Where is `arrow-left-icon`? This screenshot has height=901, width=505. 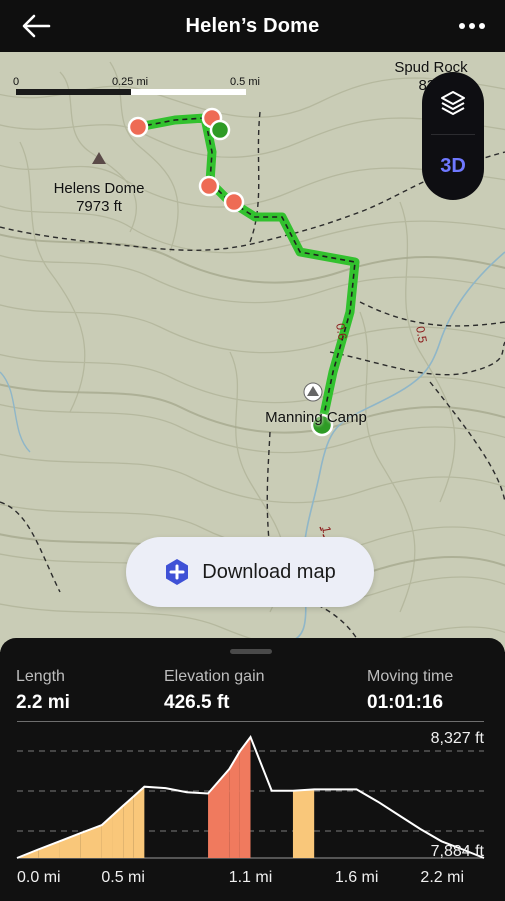 arrow-left-icon is located at coordinates (36, 26).